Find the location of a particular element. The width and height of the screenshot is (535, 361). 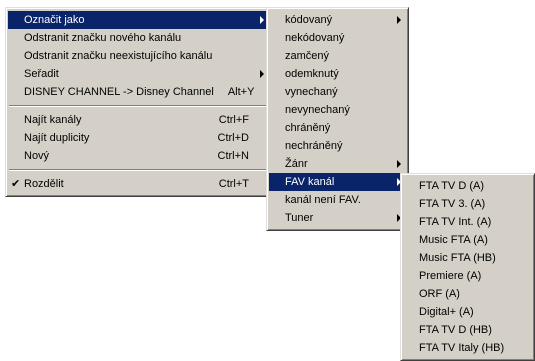

menu-item-nekodovany: nekódovaný is located at coordinates (337, 38).